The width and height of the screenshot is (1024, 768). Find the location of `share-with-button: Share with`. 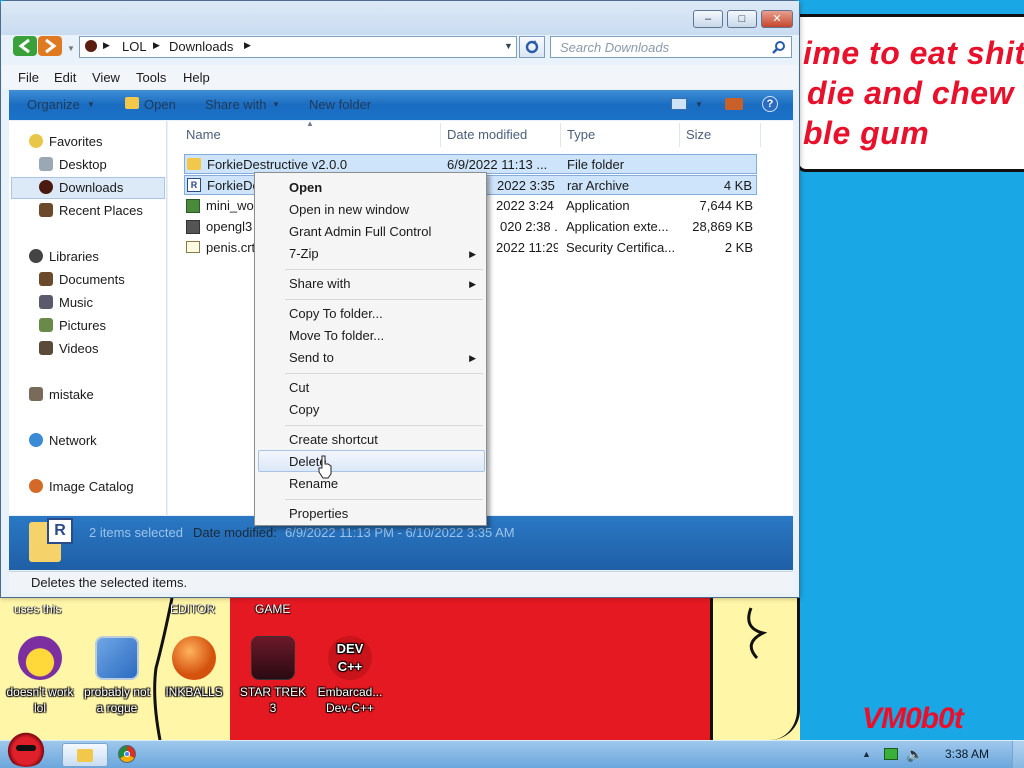

share-with-button: Share with is located at coordinates (235, 104).